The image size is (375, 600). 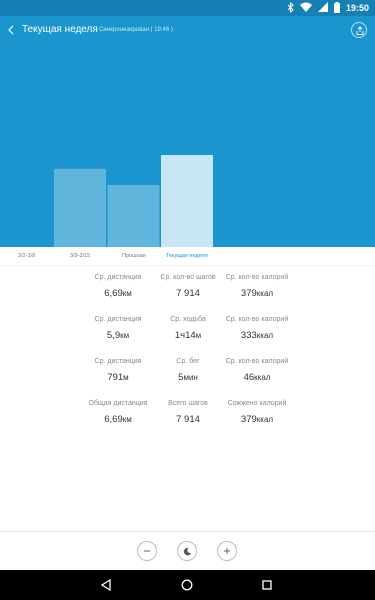 I want to click on stat-label: Ср. кол-во шагов, so click(x=188, y=277).